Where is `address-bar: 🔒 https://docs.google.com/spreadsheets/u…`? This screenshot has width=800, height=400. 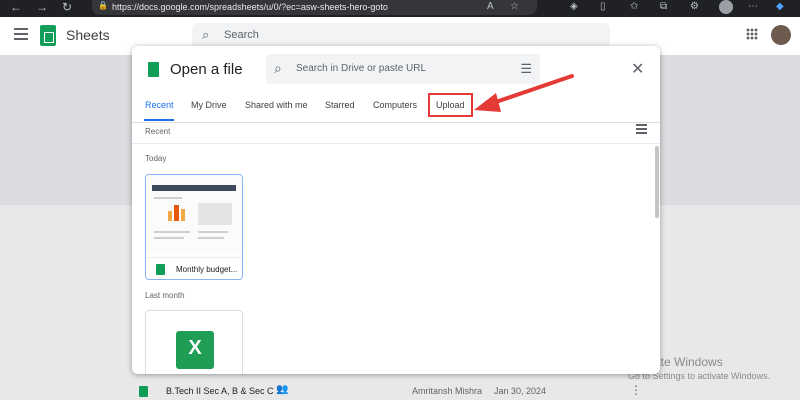 address-bar: 🔒 https://docs.google.com/spreadsheets/u… is located at coordinates (314, 7).